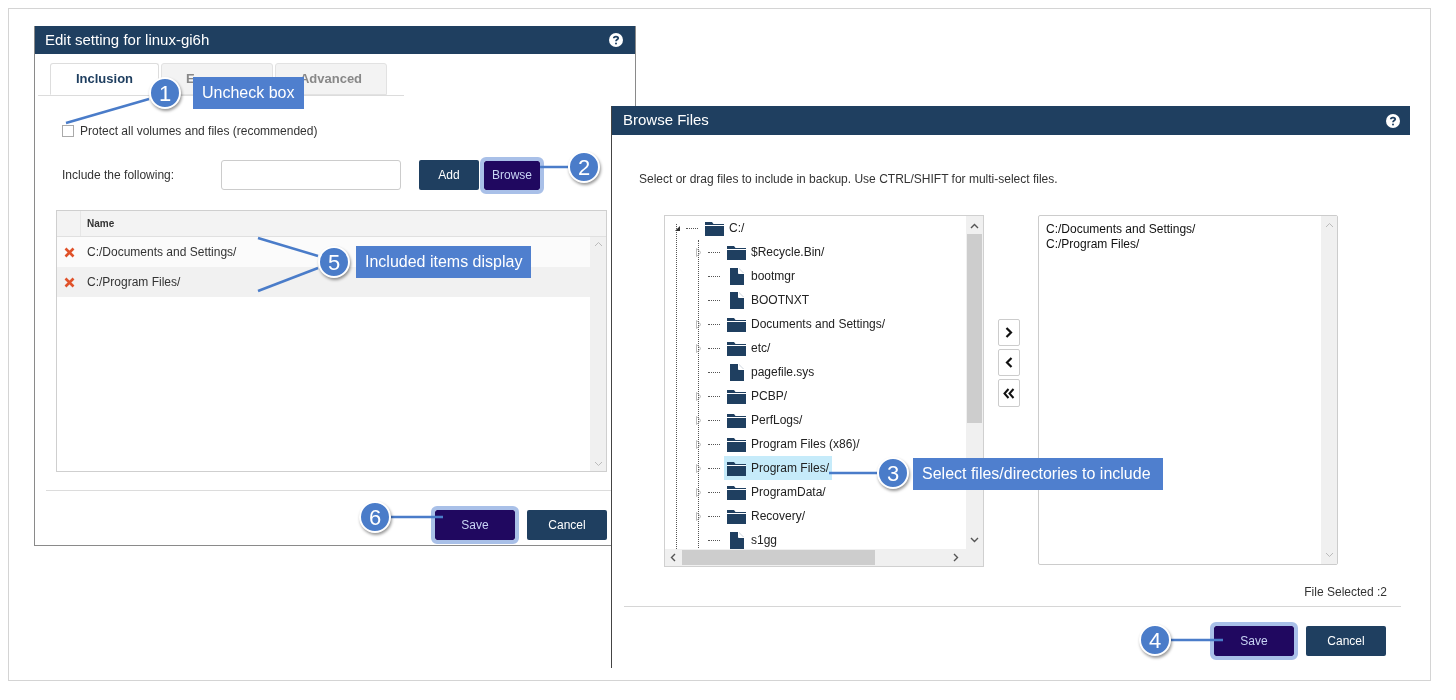 This screenshot has width=1456, height=700. Describe the element at coordinates (311, 175) in the screenshot. I see `include-field` at that location.